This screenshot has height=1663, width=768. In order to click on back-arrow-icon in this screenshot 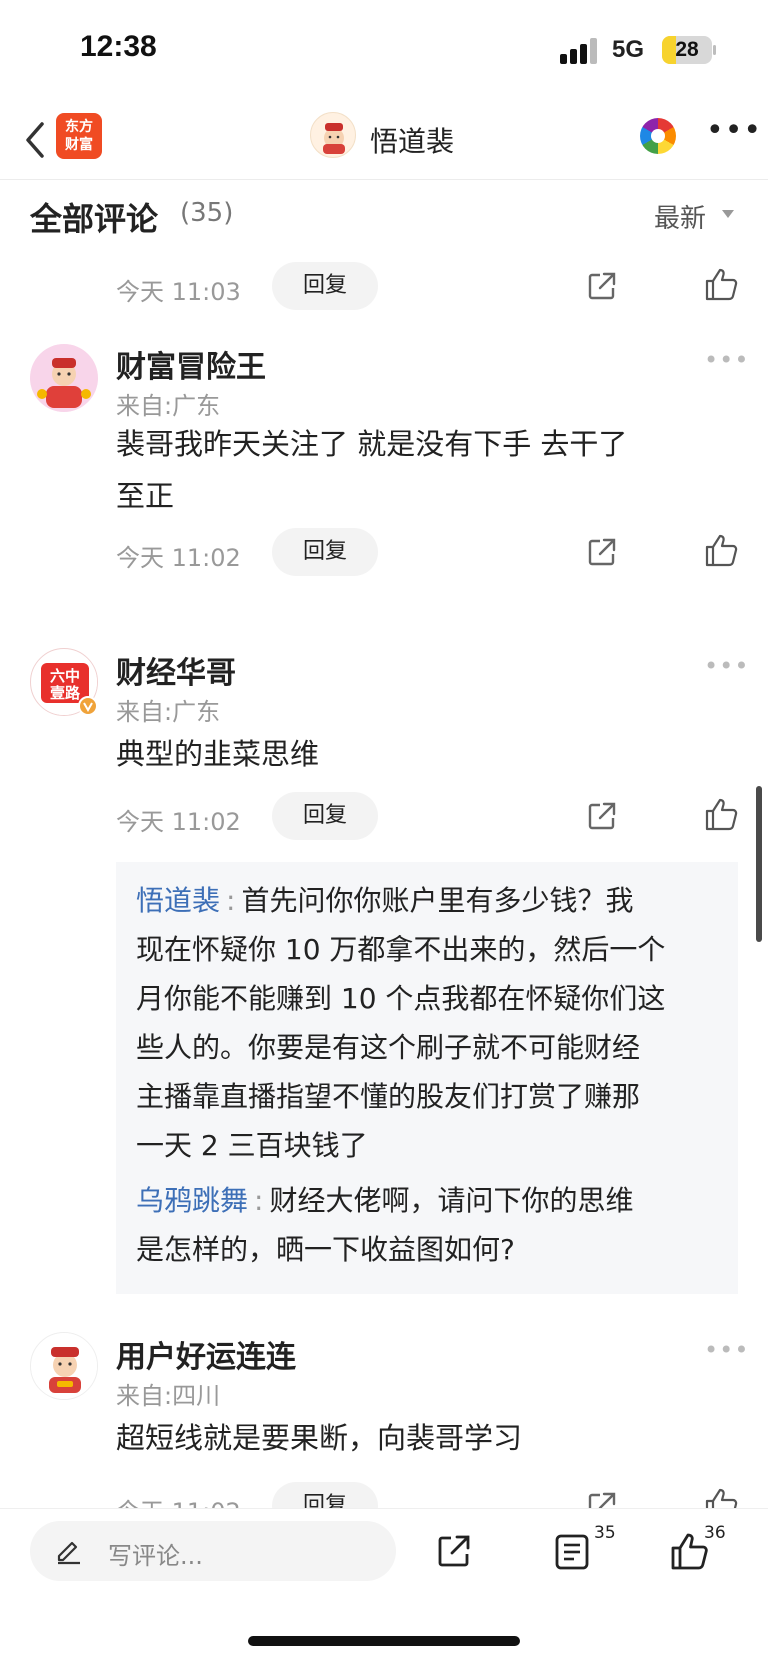, I will do `click(36, 140)`.